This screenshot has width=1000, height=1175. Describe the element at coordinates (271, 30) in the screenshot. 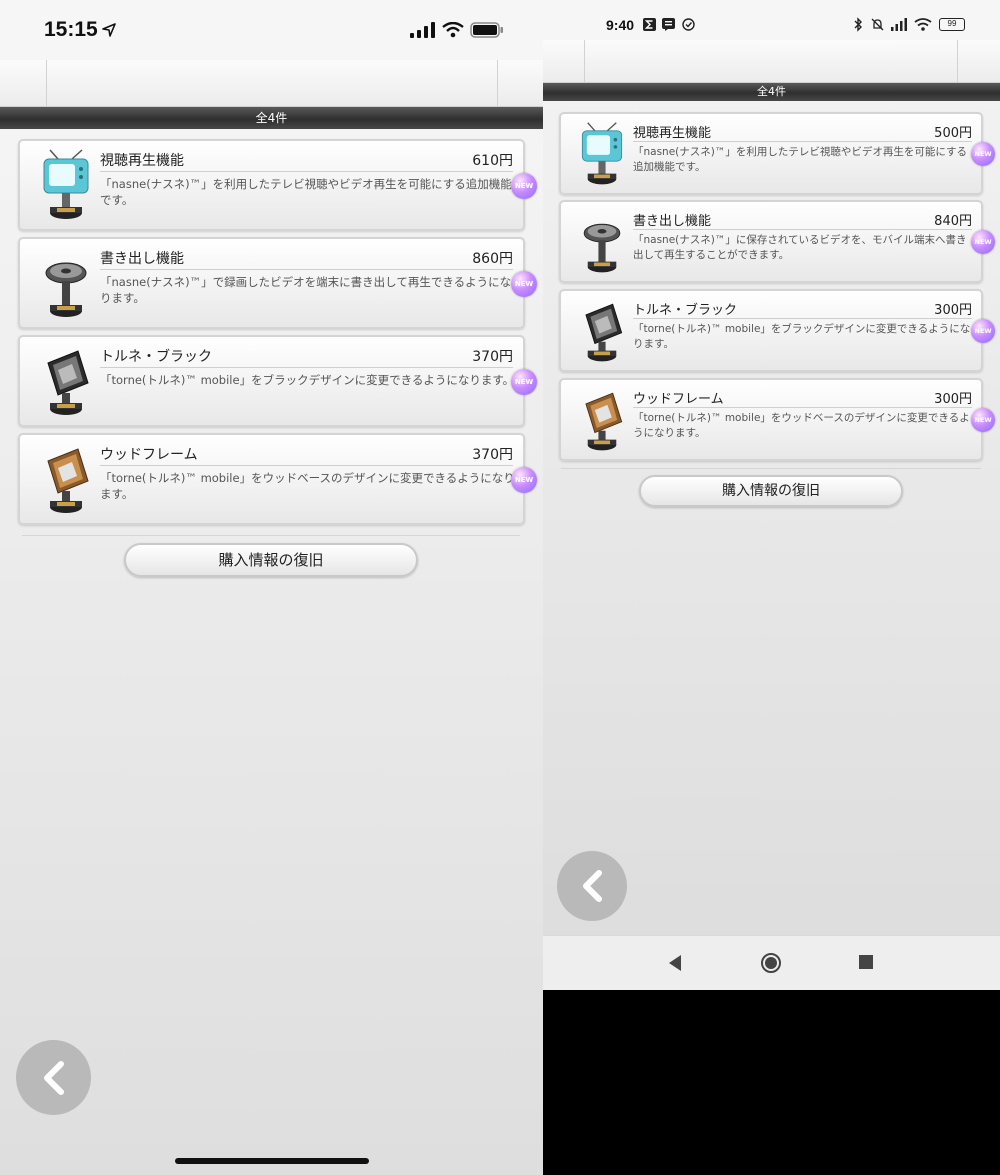

I see `ios-status-bar: 15:15` at that location.